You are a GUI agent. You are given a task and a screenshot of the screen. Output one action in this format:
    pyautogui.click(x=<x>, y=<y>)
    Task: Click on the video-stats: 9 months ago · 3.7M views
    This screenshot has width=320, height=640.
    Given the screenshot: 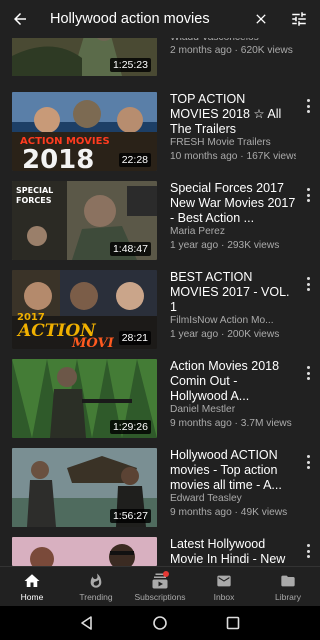 What is the action you would take?
    pyautogui.click(x=231, y=423)
    